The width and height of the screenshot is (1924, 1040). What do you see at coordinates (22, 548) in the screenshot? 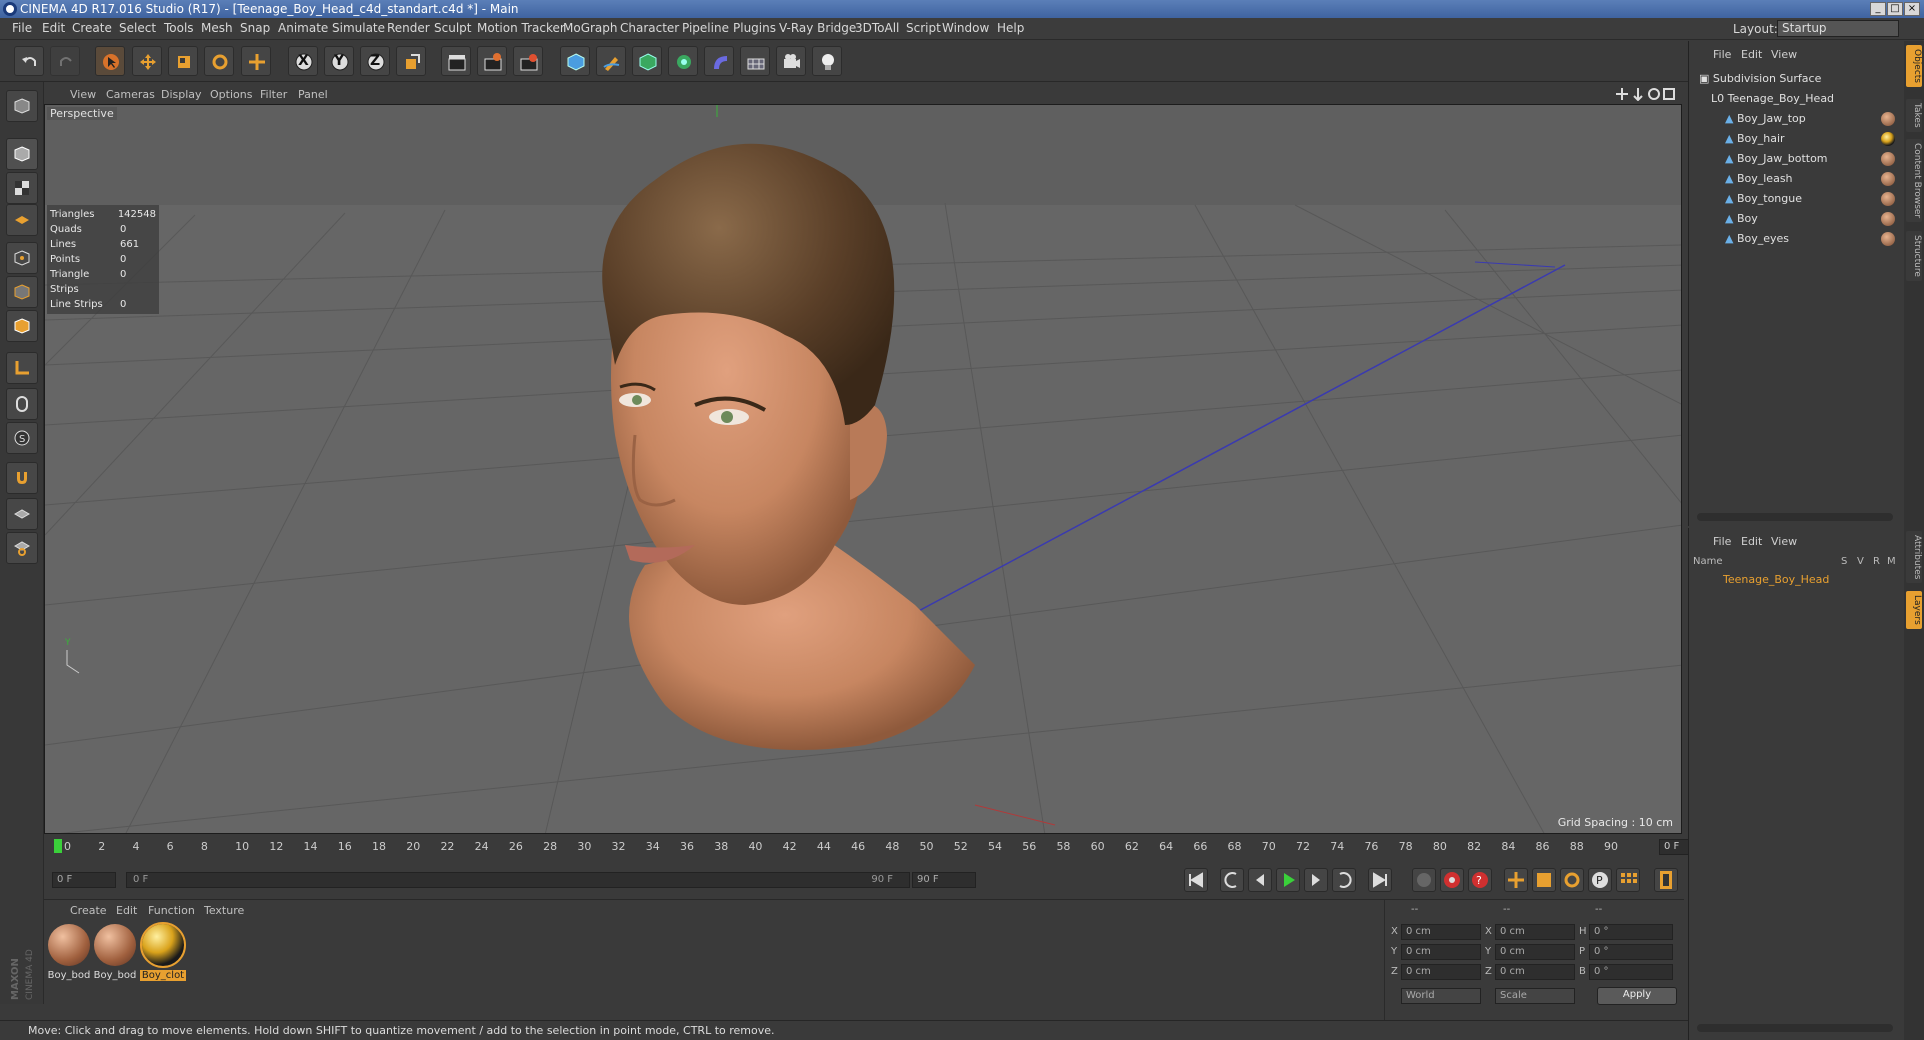
I see `workplane-snap-button` at bounding box center [22, 548].